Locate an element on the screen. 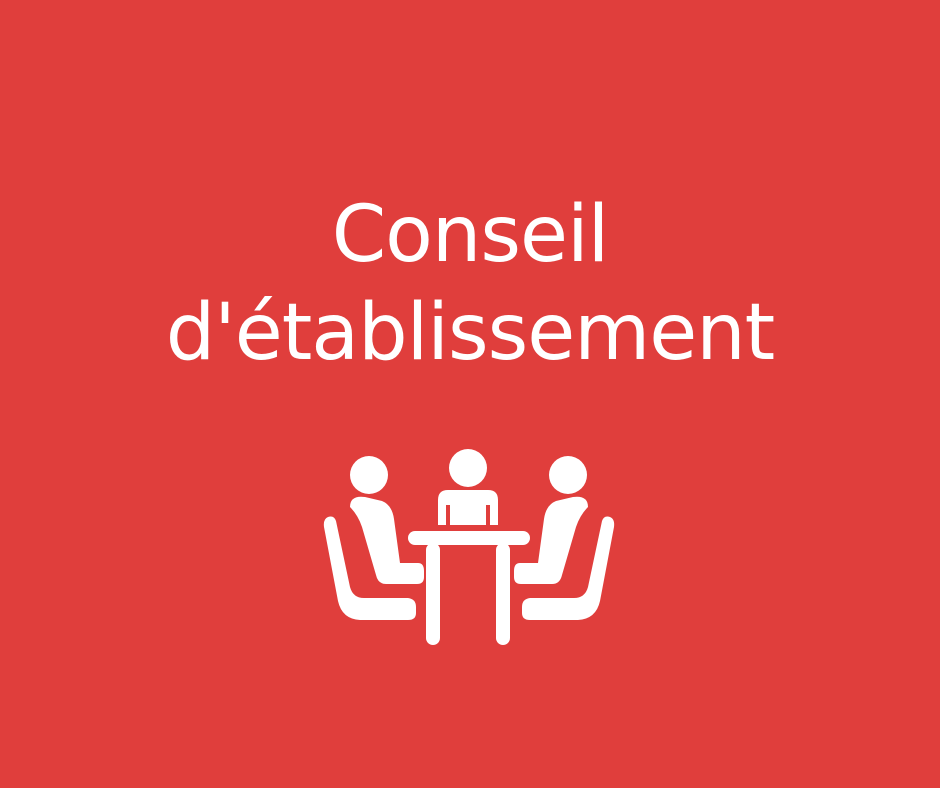  title-line-1: Conseil is located at coordinates (470, 235).